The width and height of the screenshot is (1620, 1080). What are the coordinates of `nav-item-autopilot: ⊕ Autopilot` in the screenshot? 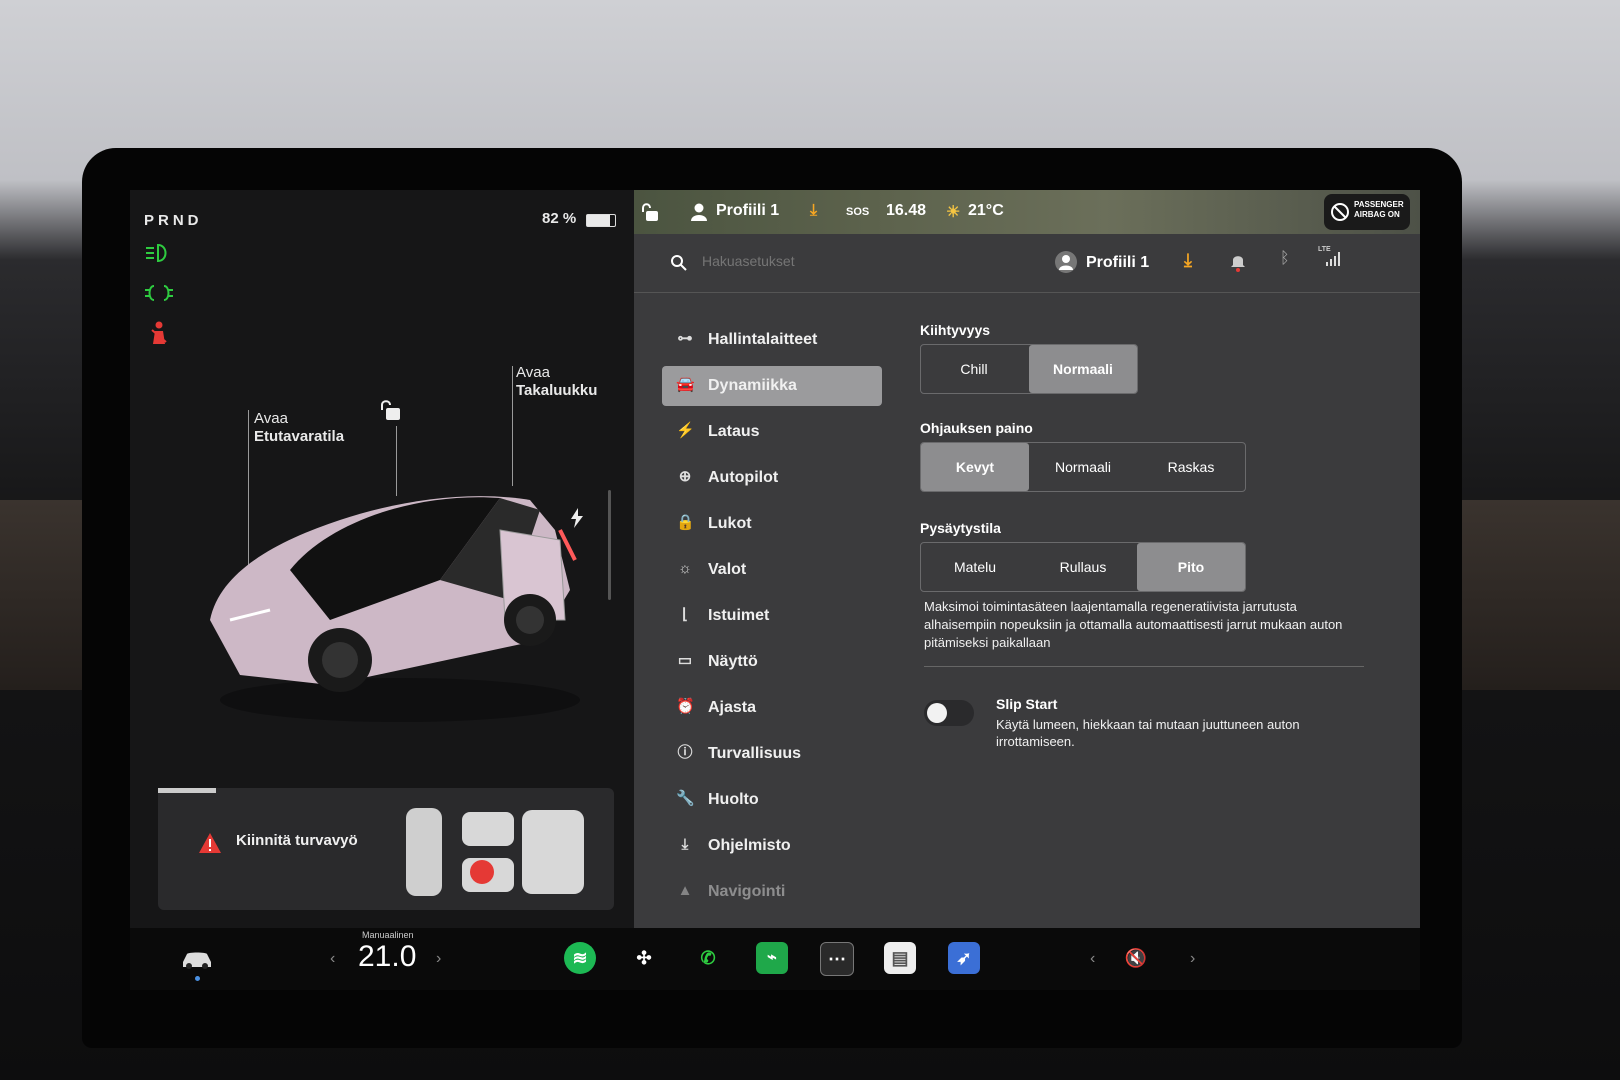 It's located at (772, 478).